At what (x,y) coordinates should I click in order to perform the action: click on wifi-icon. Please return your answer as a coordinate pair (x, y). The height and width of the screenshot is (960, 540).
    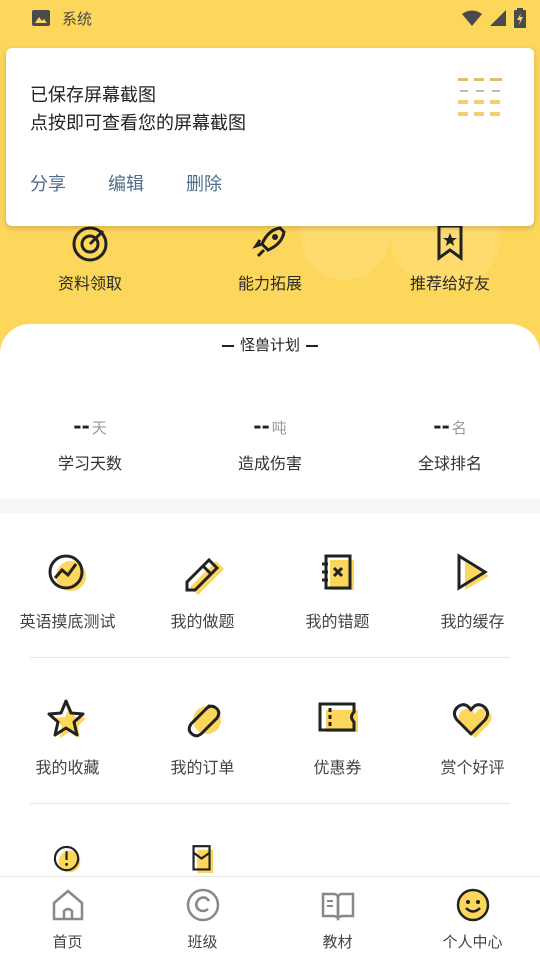
    Looking at the image, I should click on (472, 18).